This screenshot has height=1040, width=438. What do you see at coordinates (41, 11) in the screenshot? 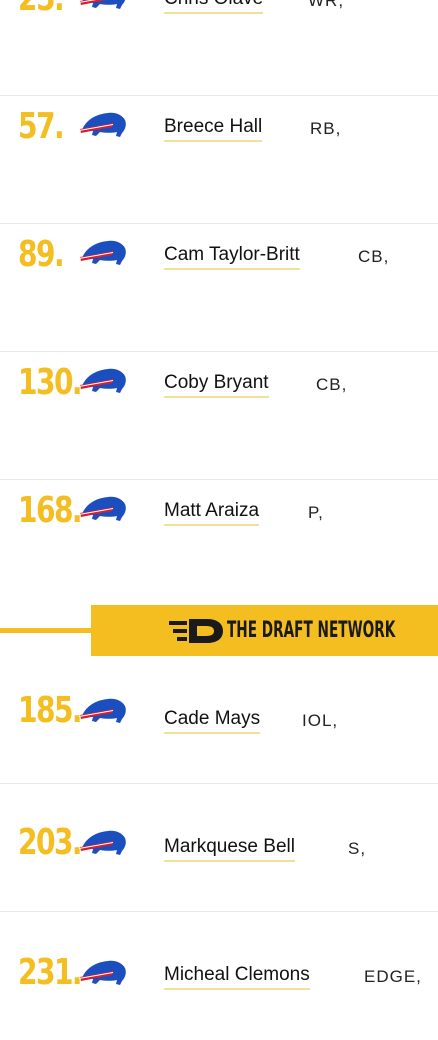
I see `pick-number: 25.` at bounding box center [41, 11].